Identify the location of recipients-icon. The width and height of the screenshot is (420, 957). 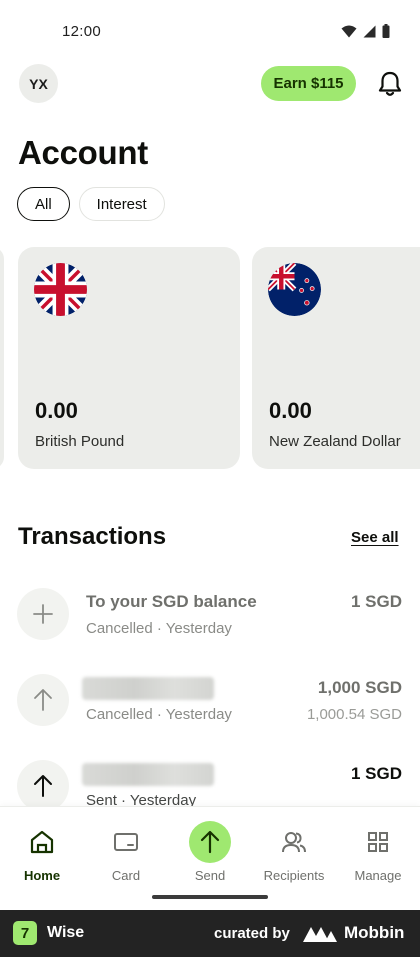
(294, 842).